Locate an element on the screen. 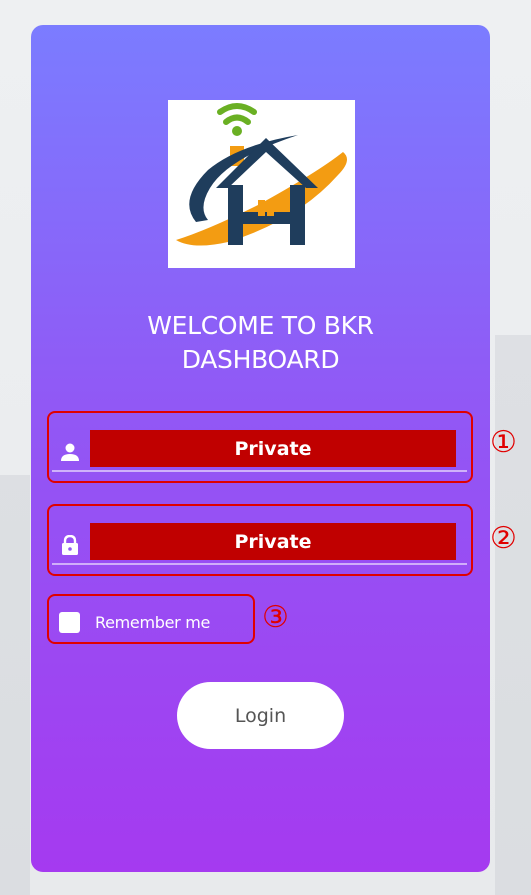 The image size is (531, 895). house-wifi-logo-icon is located at coordinates (261, 174).